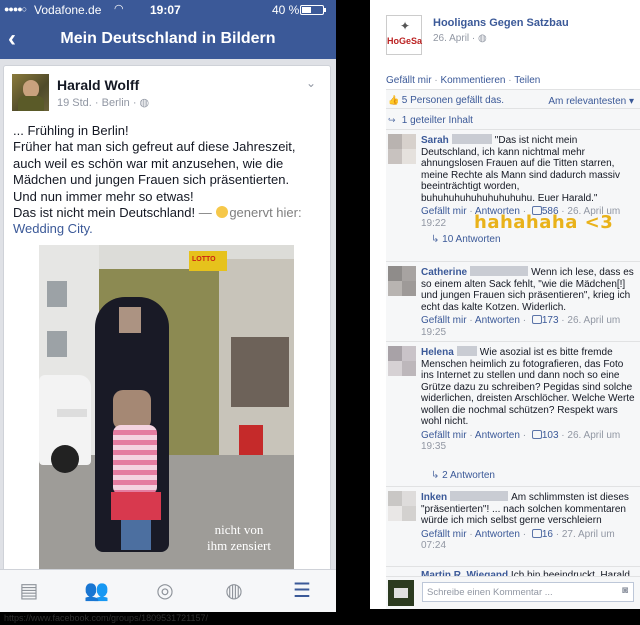  I want to click on photo-watermark: nicht von ihm zensiert, so click(239, 537).